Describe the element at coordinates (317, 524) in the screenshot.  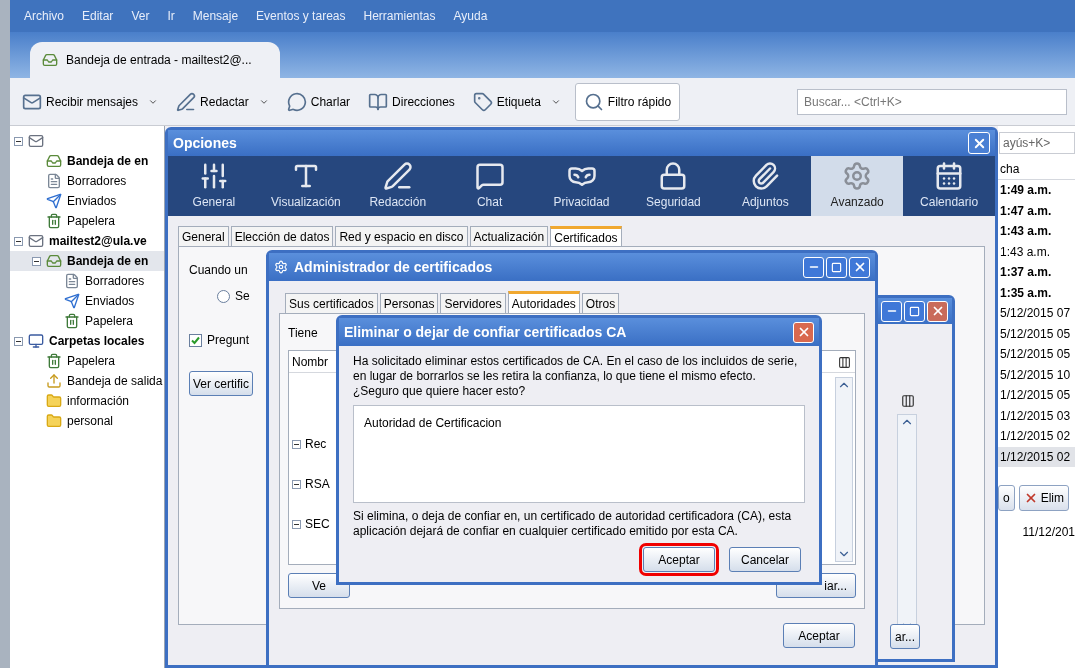
I see `certificate-group: SEC` at that location.